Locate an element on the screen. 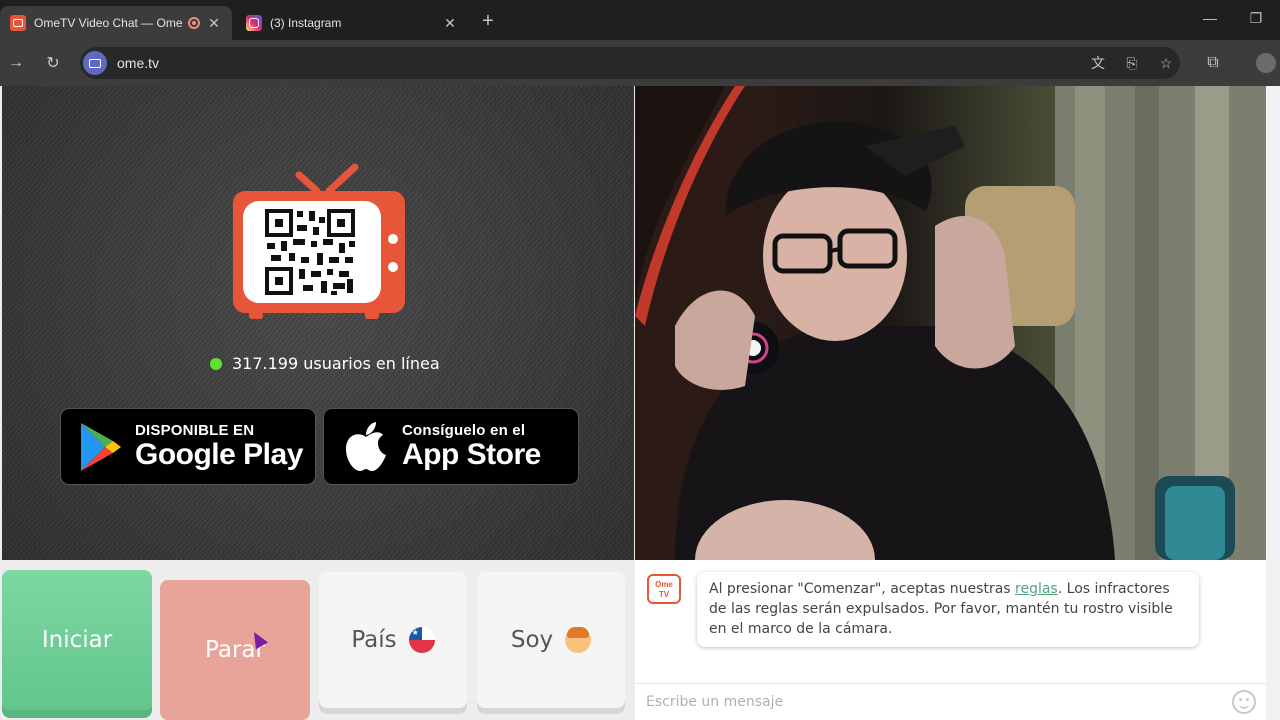 Image resolution: width=1280 pixels, height=720 pixels. restore-button: ❐ is located at coordinates (1256, 18).